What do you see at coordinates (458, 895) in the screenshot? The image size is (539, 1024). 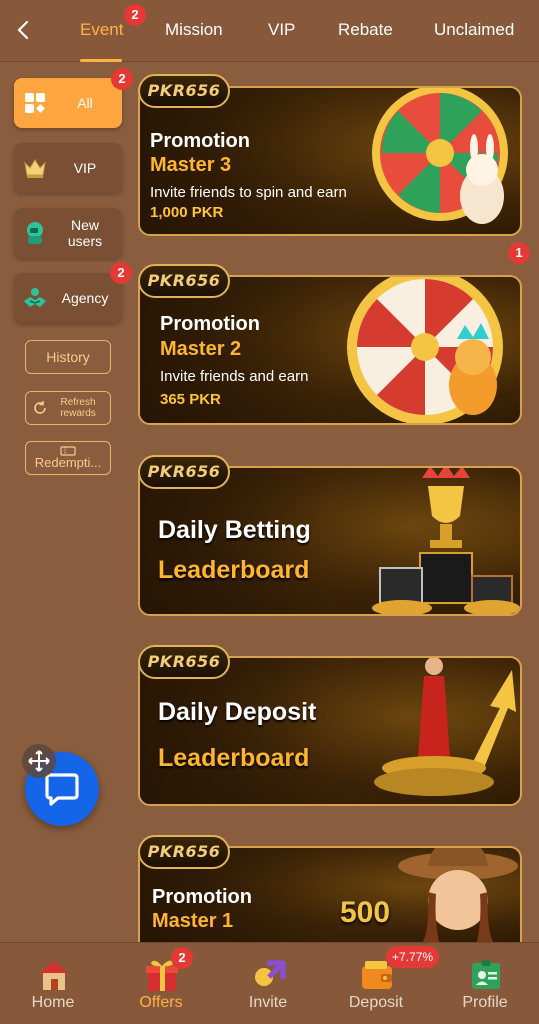 I see `cowgirl-mascot-icon` at bounding box center [458, 895].